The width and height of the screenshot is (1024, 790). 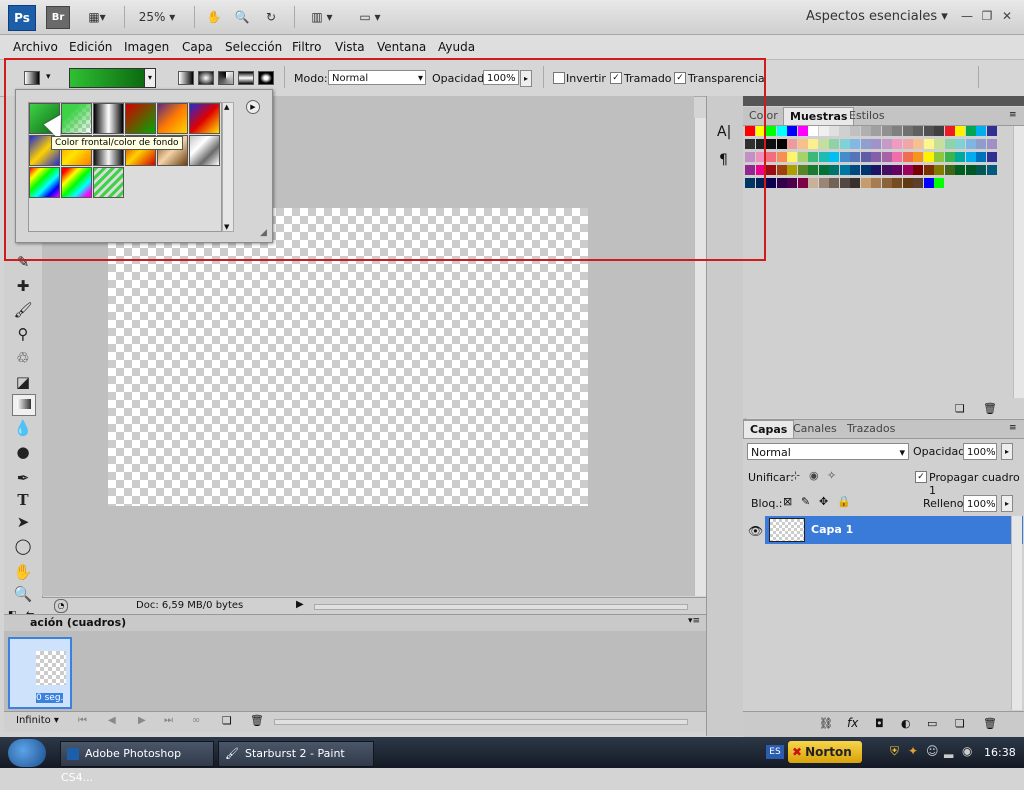 What do you see at coordinates (23, 594) in the screenshot?
I see `zoom-tool-icon: 🔍` at bounding box center [23, 594].